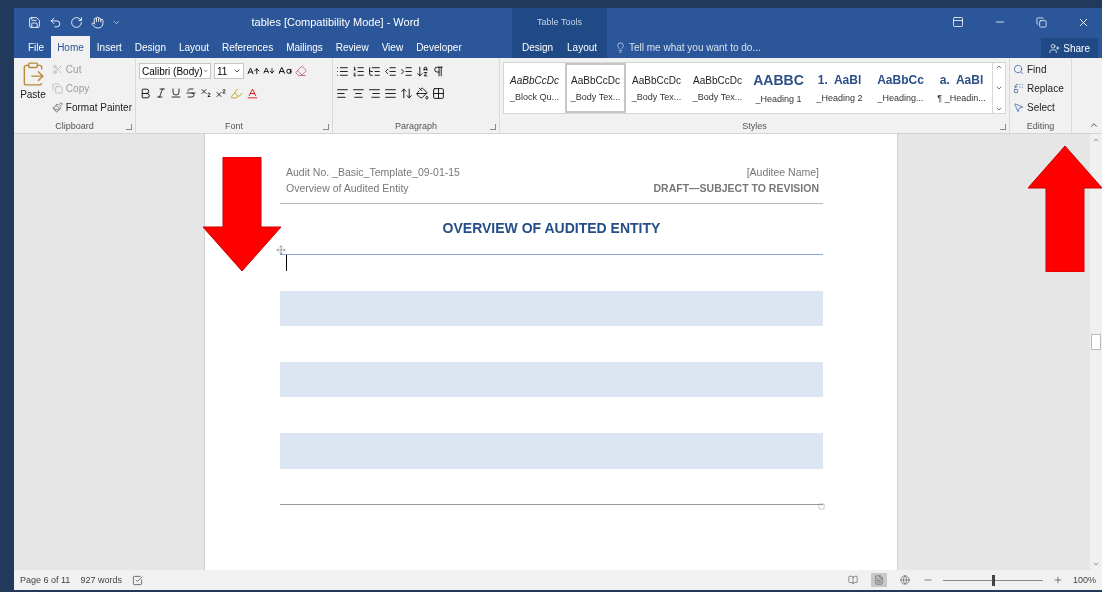  What do you see at coordinates (57, 107) in the screenshot?
I see `paintbrush-icon` at bounding box center [57, 107].